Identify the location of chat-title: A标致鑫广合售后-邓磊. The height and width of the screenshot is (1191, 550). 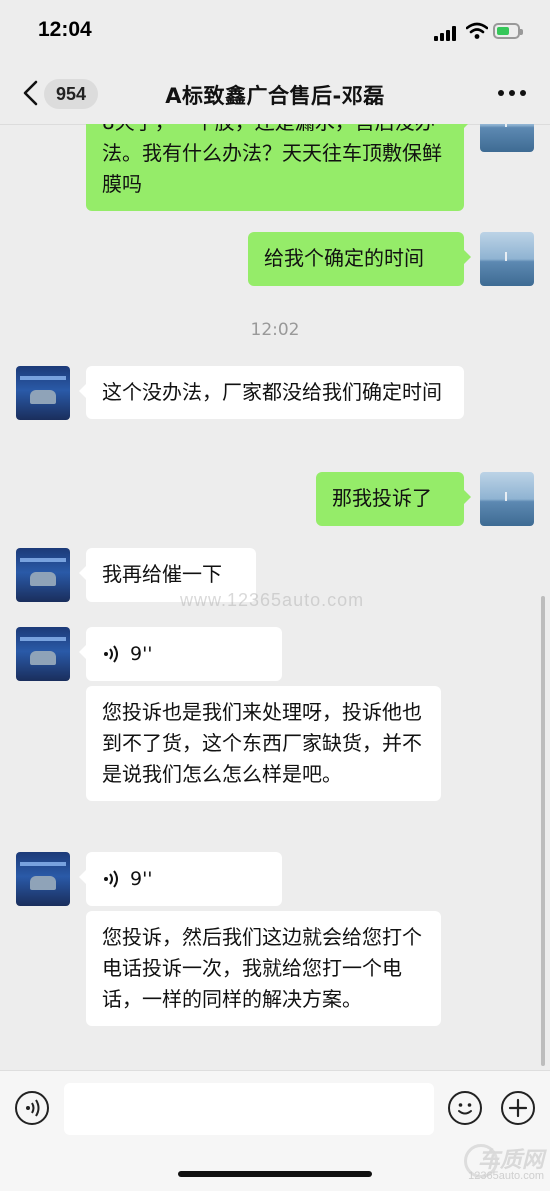
(275, 96).